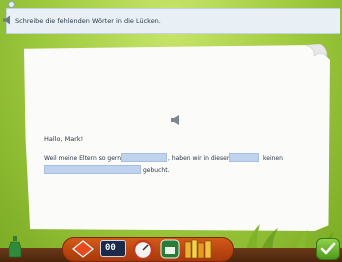 This screenshot has height=262, width=342. I want to click on text-segment: gebucht., so click(156, 170).